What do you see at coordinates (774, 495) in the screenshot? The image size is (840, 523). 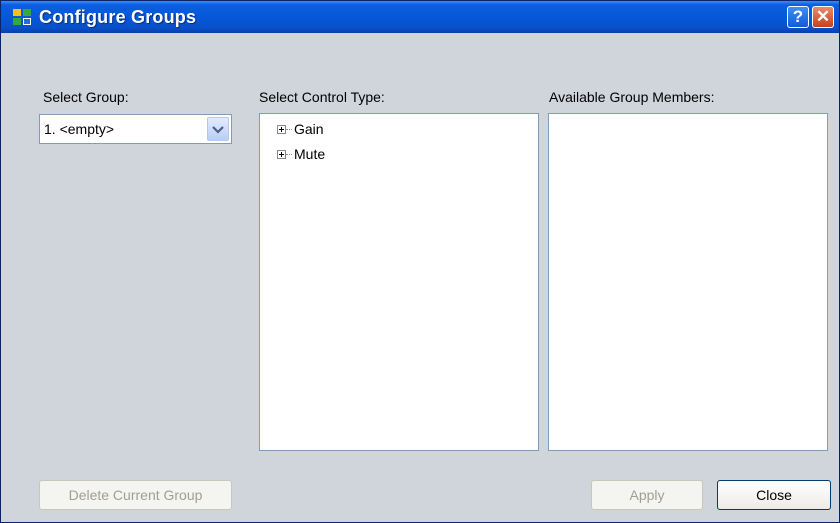 I see `close-button: Close` at bounding box center [774, 495].